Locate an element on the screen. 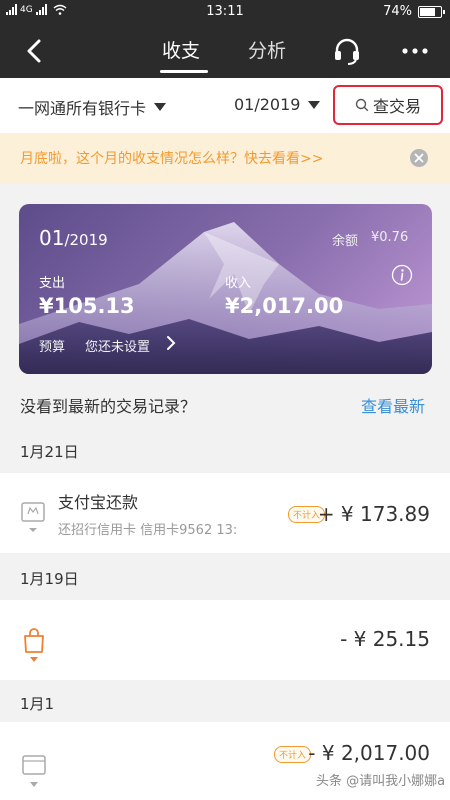 The width and height of the screenshot is (450, 800). watermark: 头条 @请叫我小娜娜a is located at coordinates (381, 781).